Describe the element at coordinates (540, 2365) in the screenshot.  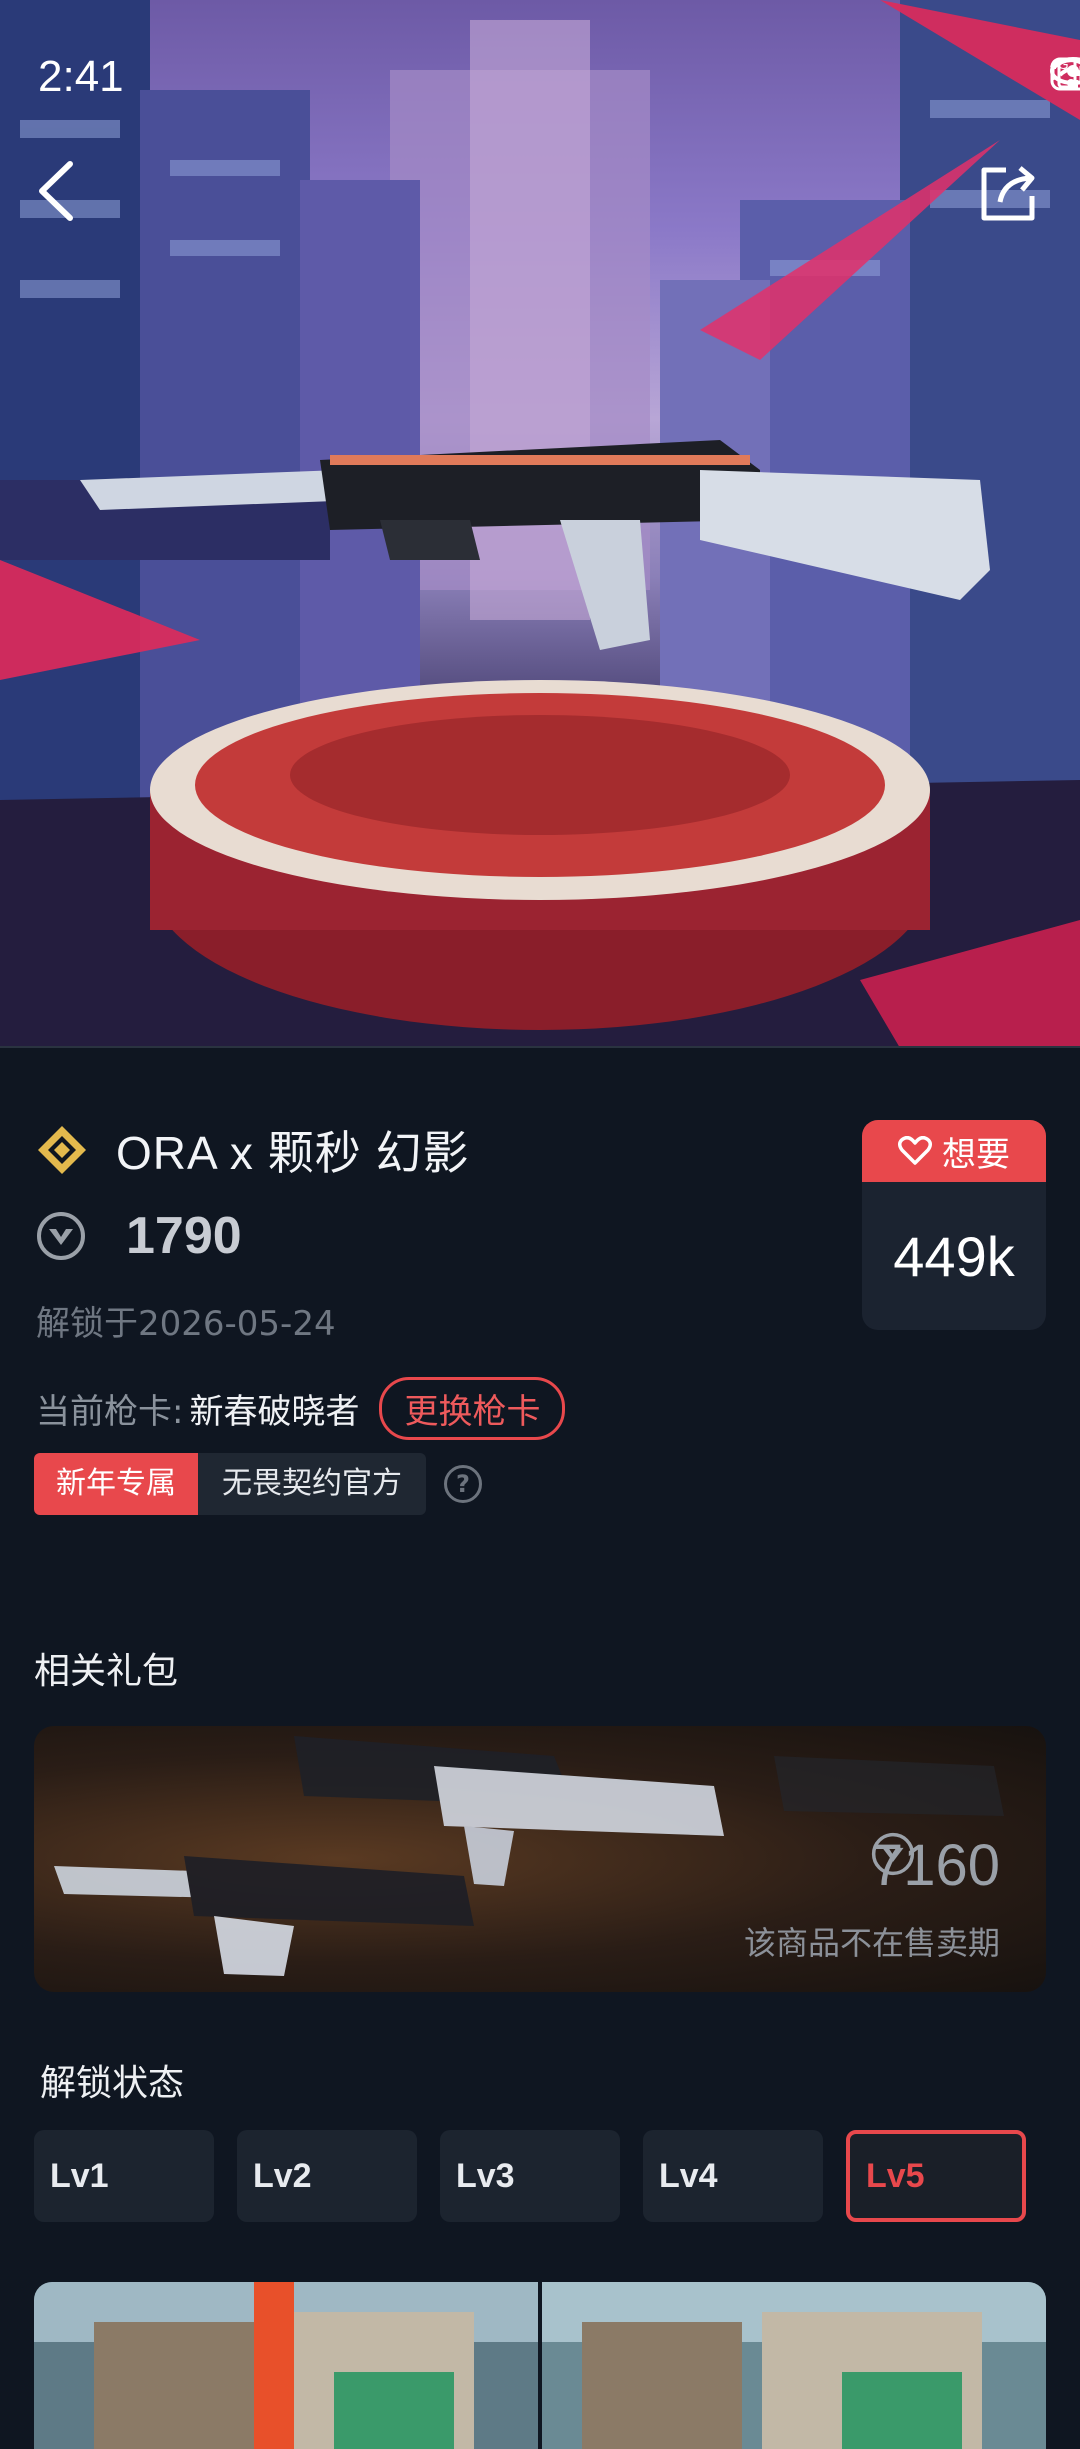
I see `level-preview-strip` at that location.